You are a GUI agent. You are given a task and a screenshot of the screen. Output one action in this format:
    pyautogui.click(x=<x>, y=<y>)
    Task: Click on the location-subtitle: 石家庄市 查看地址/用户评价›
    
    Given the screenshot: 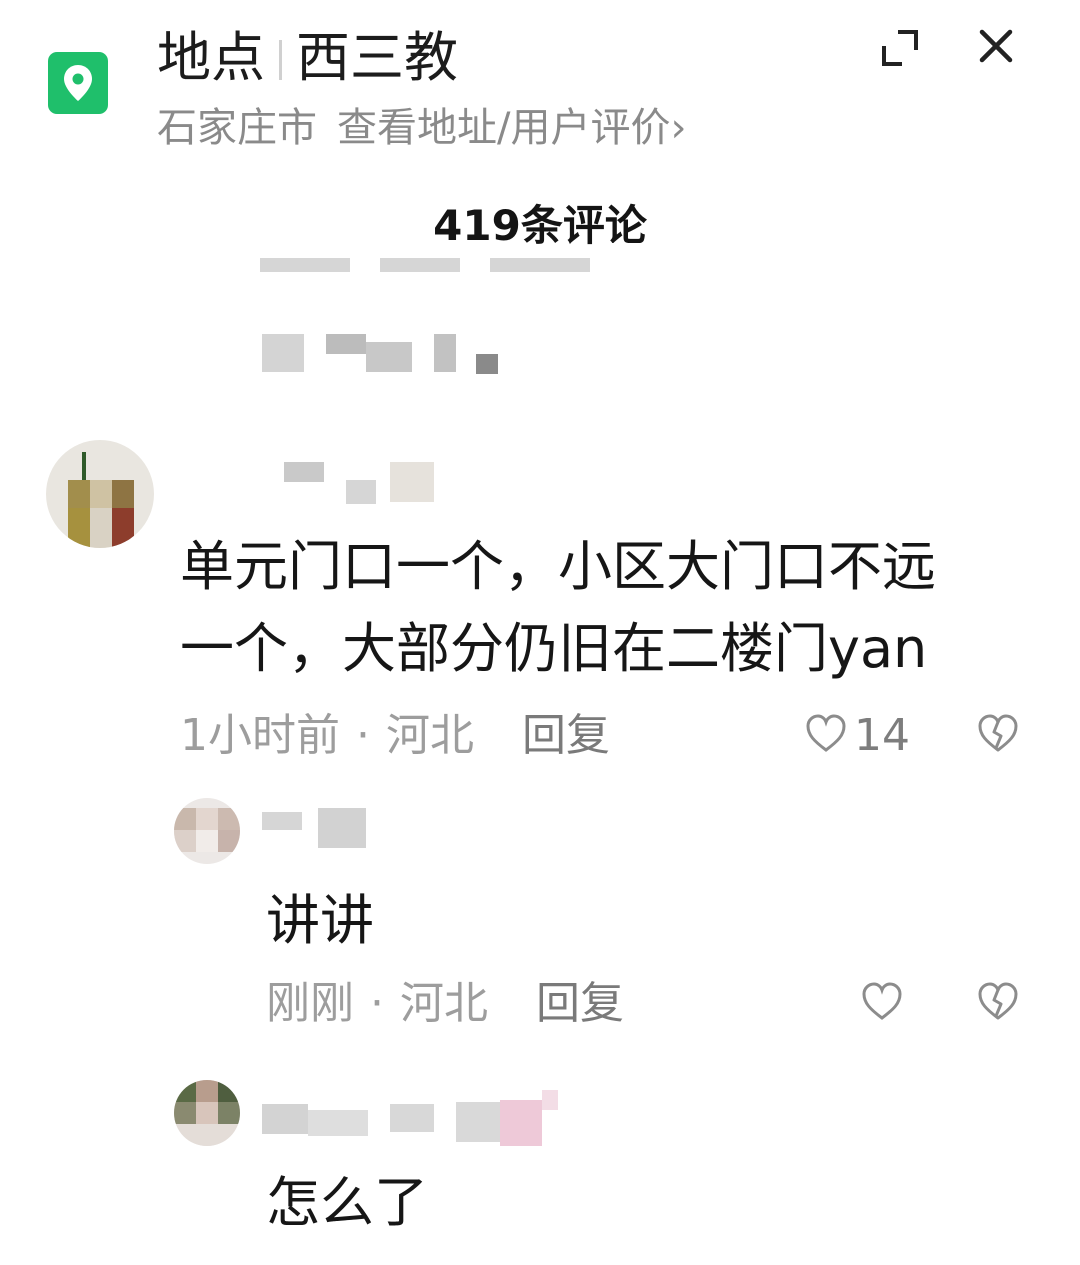 What is the action you would take?
    pyautogui.click(x=421, y=128)
    